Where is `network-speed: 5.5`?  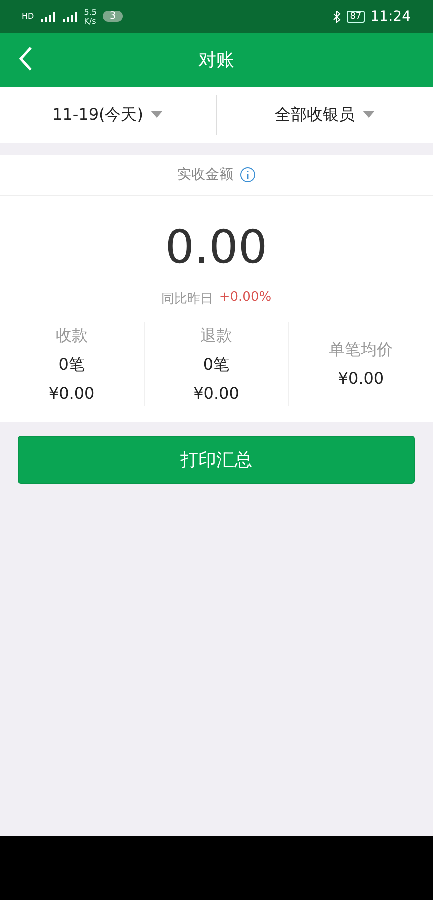
network-speed: 5.5 is located at coordinates (90, 12).